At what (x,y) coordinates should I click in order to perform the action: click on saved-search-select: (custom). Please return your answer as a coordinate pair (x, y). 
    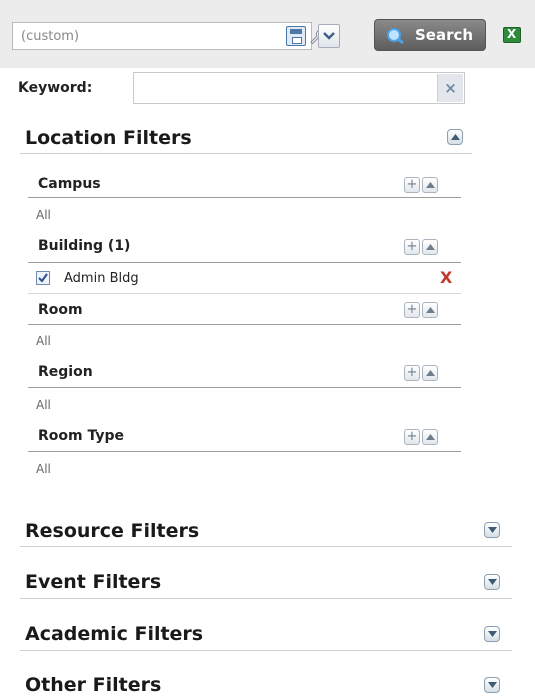
    Looking at the image, I should click on (168, 36).